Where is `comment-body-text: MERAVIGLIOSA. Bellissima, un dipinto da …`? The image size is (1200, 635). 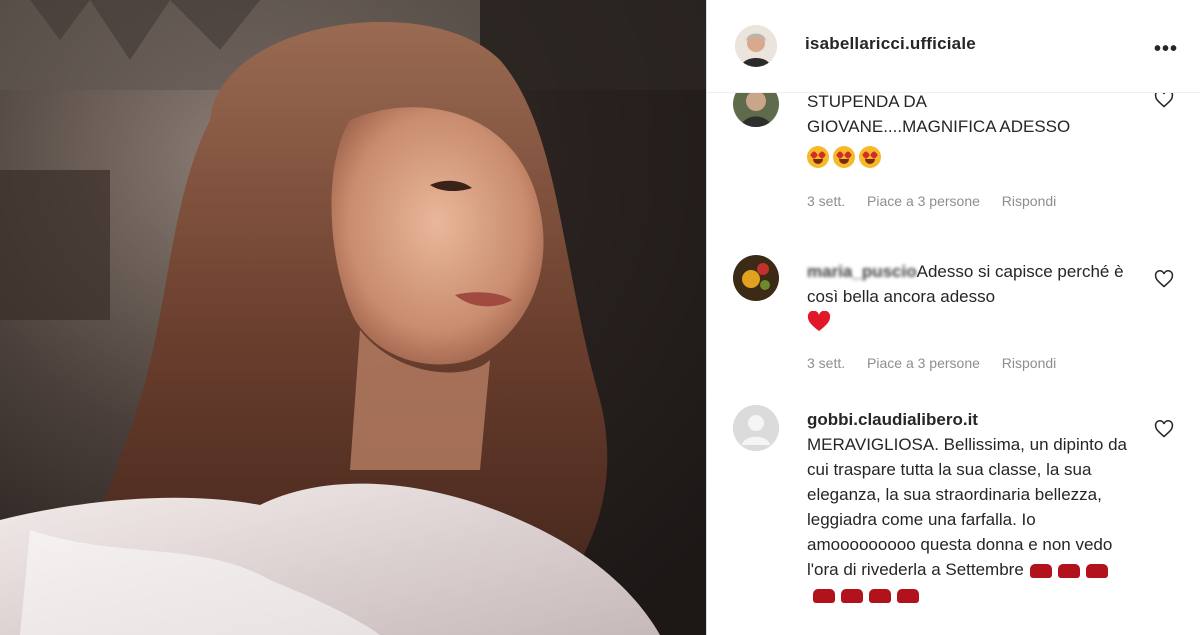
comment-body-text: MERAVIGLIOSA. Bellissima, un dipinto da … is located at coordinates (967, 507).